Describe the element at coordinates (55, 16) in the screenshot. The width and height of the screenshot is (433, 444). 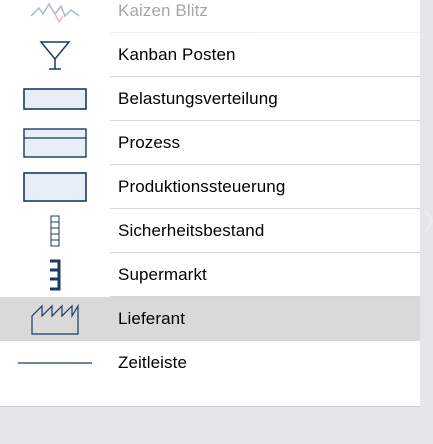
I see `kaizen-burst-icon` at that location.